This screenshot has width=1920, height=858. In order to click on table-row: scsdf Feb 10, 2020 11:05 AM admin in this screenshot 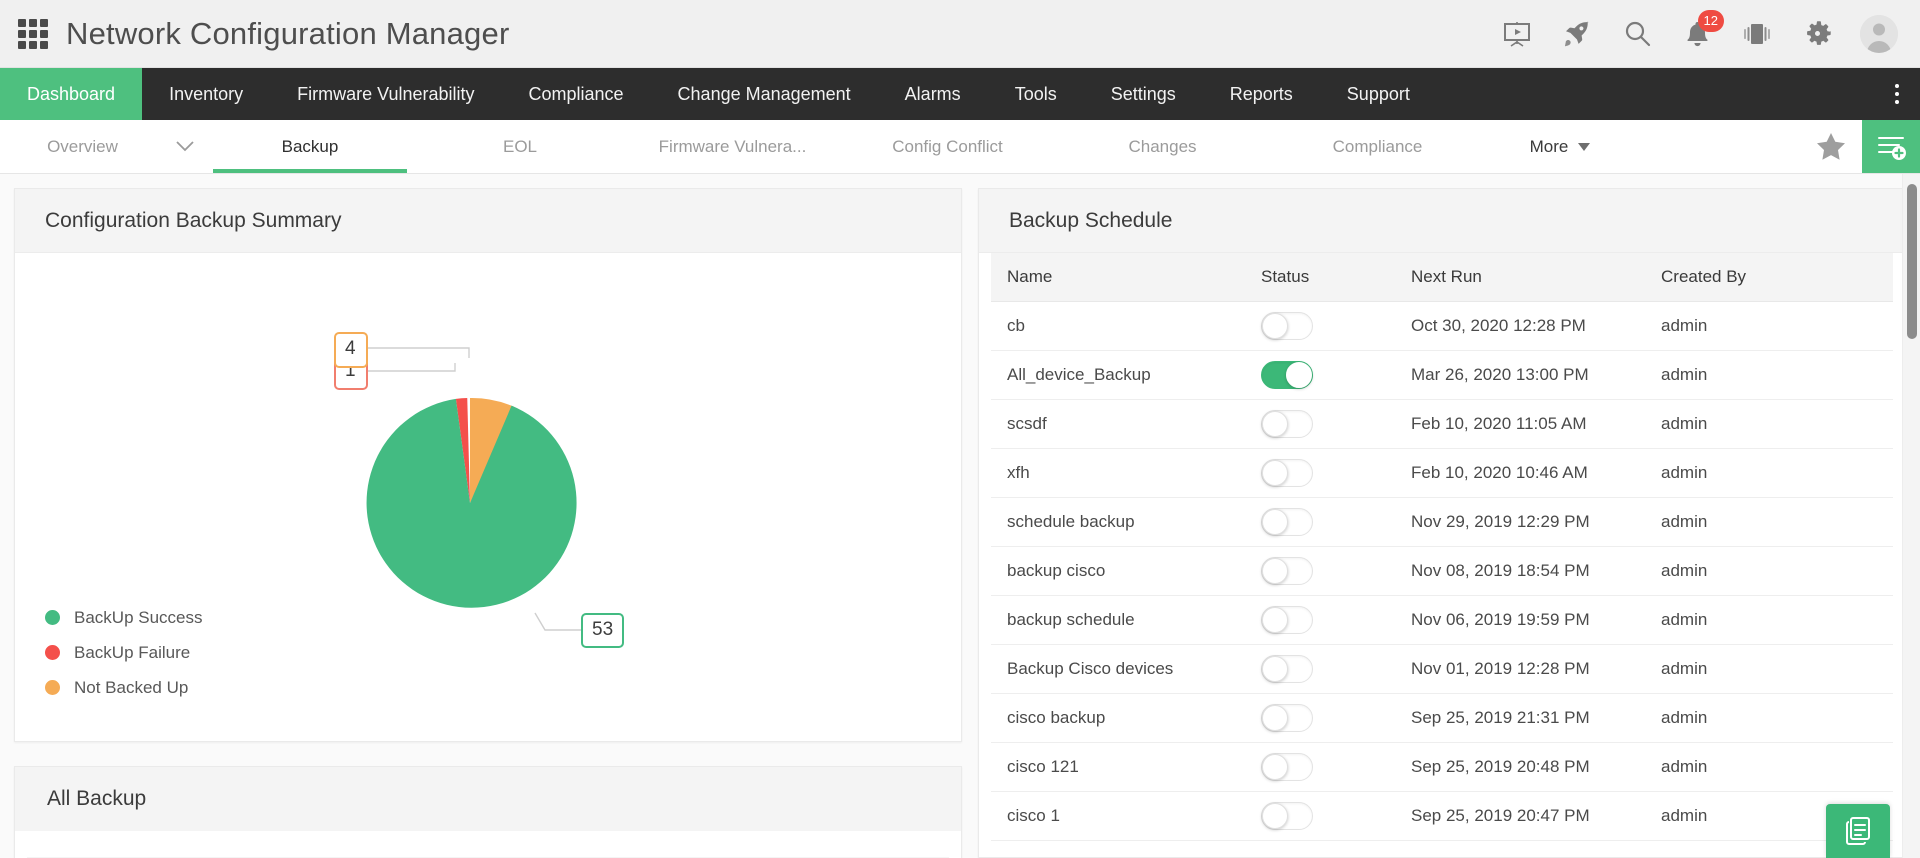, I will do `click(1442, 424)`.